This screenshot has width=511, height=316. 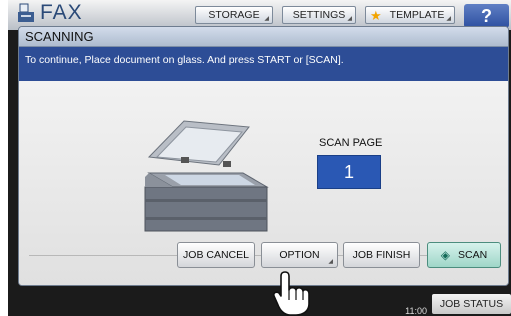 I want to click on job-finish-button: JOB FINISH, so click(x=381, y=255).